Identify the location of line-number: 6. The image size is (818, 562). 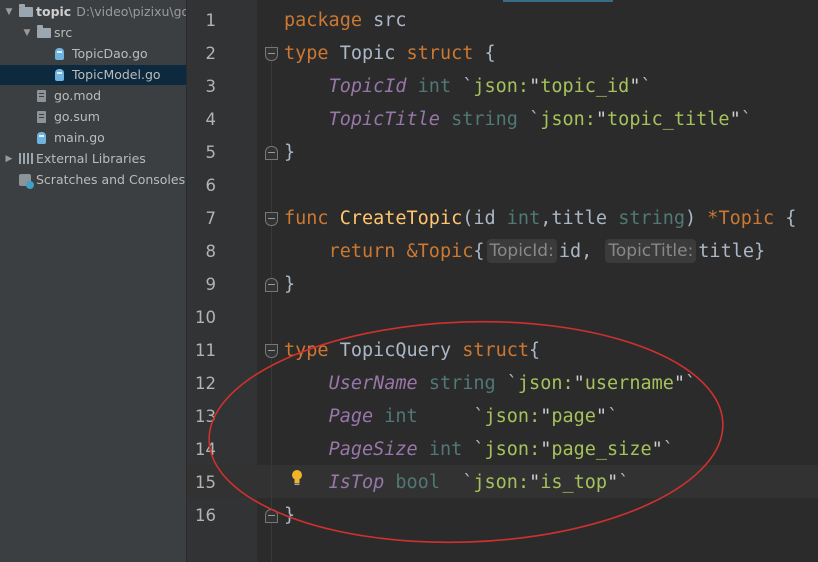
(211, 185).